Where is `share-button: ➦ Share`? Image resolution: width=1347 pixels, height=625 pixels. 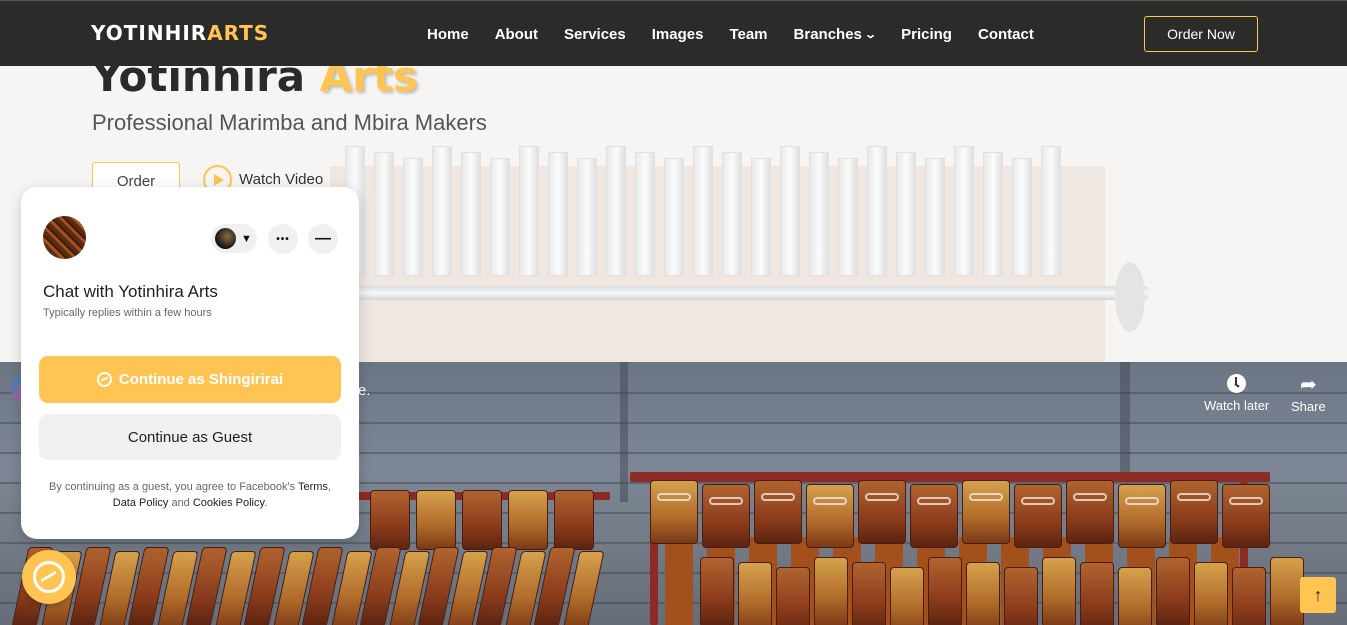
share-button: ➦ Share is located at coordinates (1308, 394).